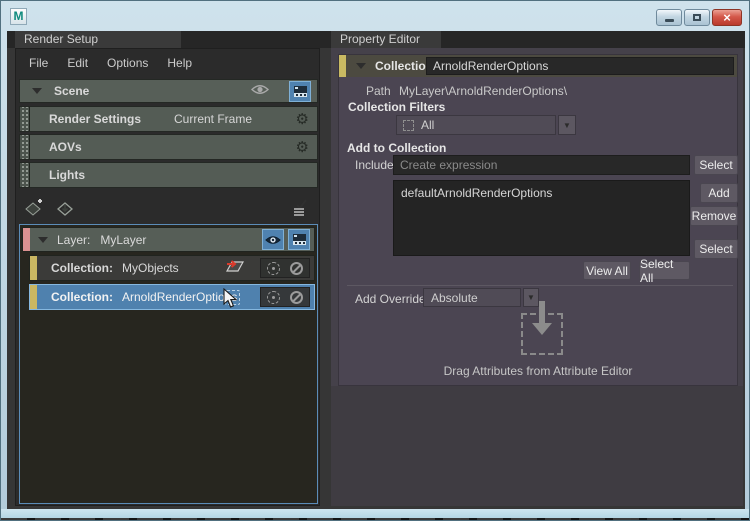 Image resolution: width=750 pixels, height=521 pixels. I want to click on include-expression-input, so click(541, 165).